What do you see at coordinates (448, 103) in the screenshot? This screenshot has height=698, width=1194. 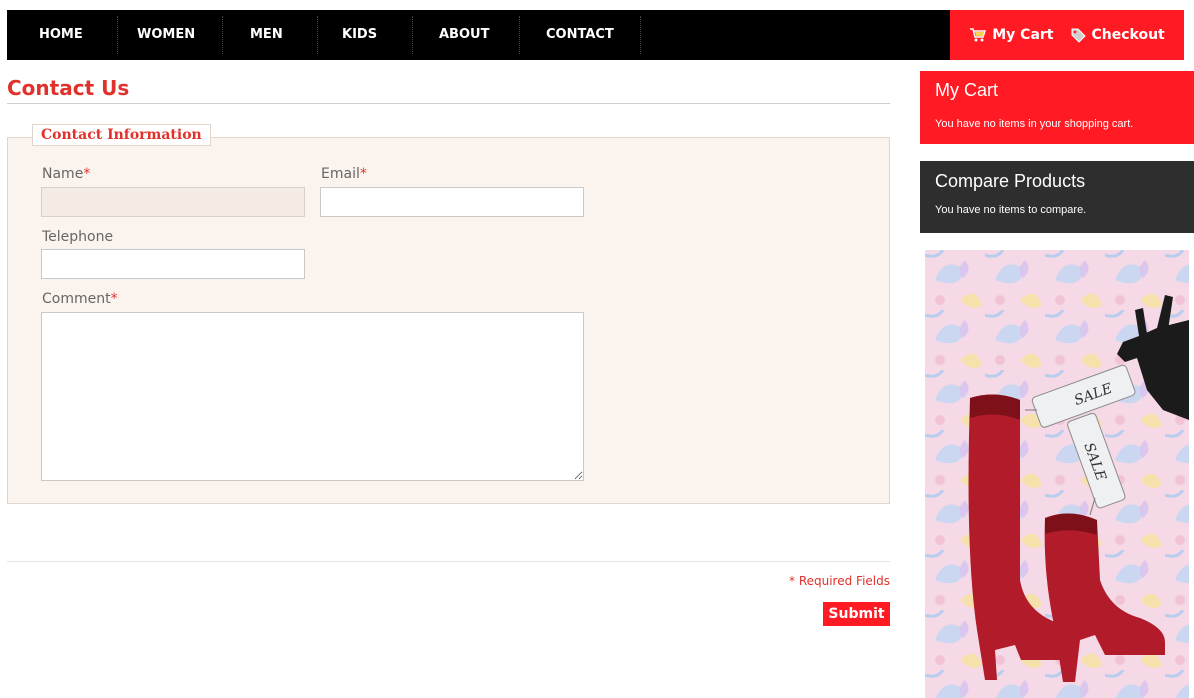 I see `title-divider` at bounding box center [448, 103].